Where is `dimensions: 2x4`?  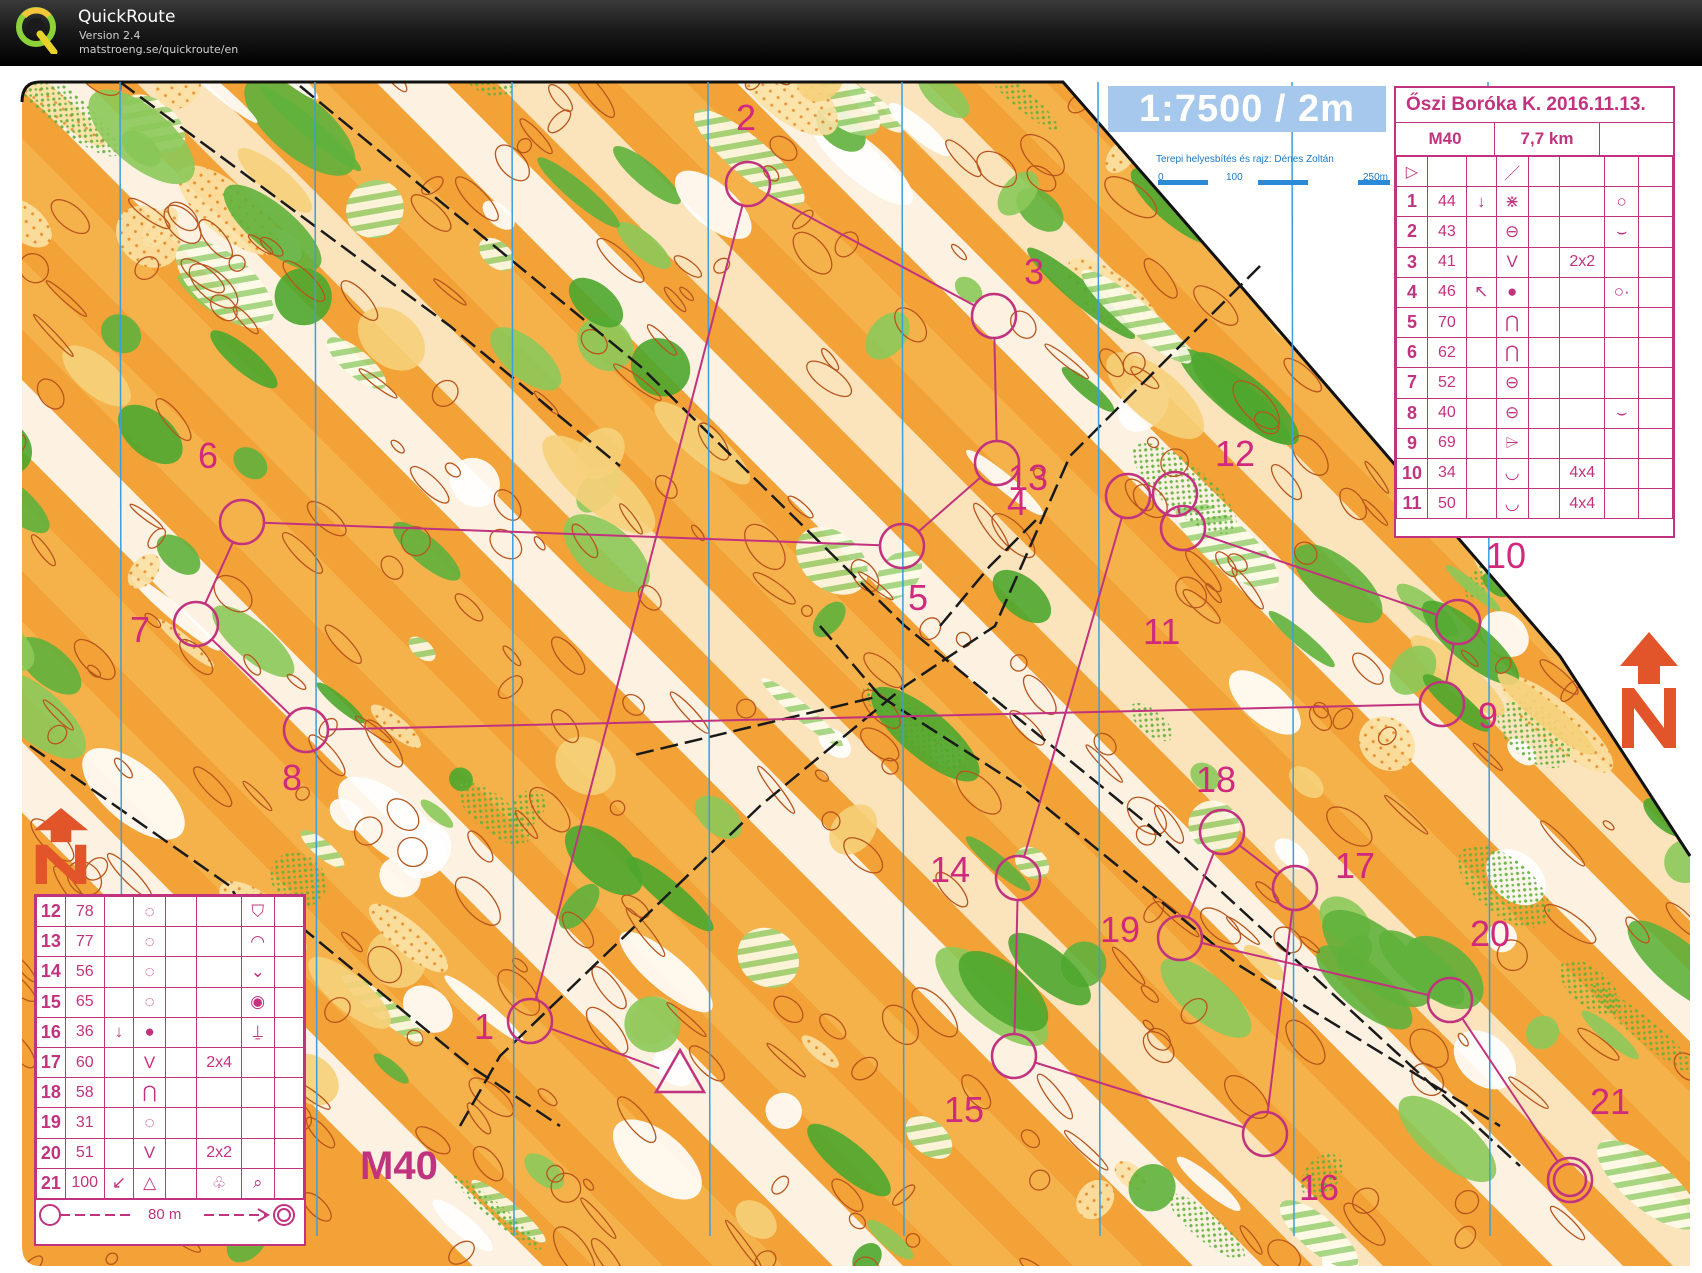
dimensions: 2x4 is located at coordinates (219, 1062).